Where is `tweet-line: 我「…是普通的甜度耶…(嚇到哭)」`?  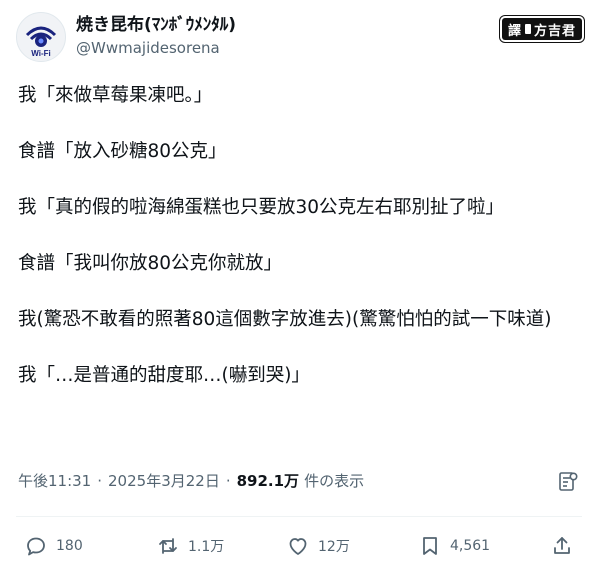
tweet-line: 我「…是普通的甜度耶…(嚇到哭)」 is located at coordinates (164, 375).